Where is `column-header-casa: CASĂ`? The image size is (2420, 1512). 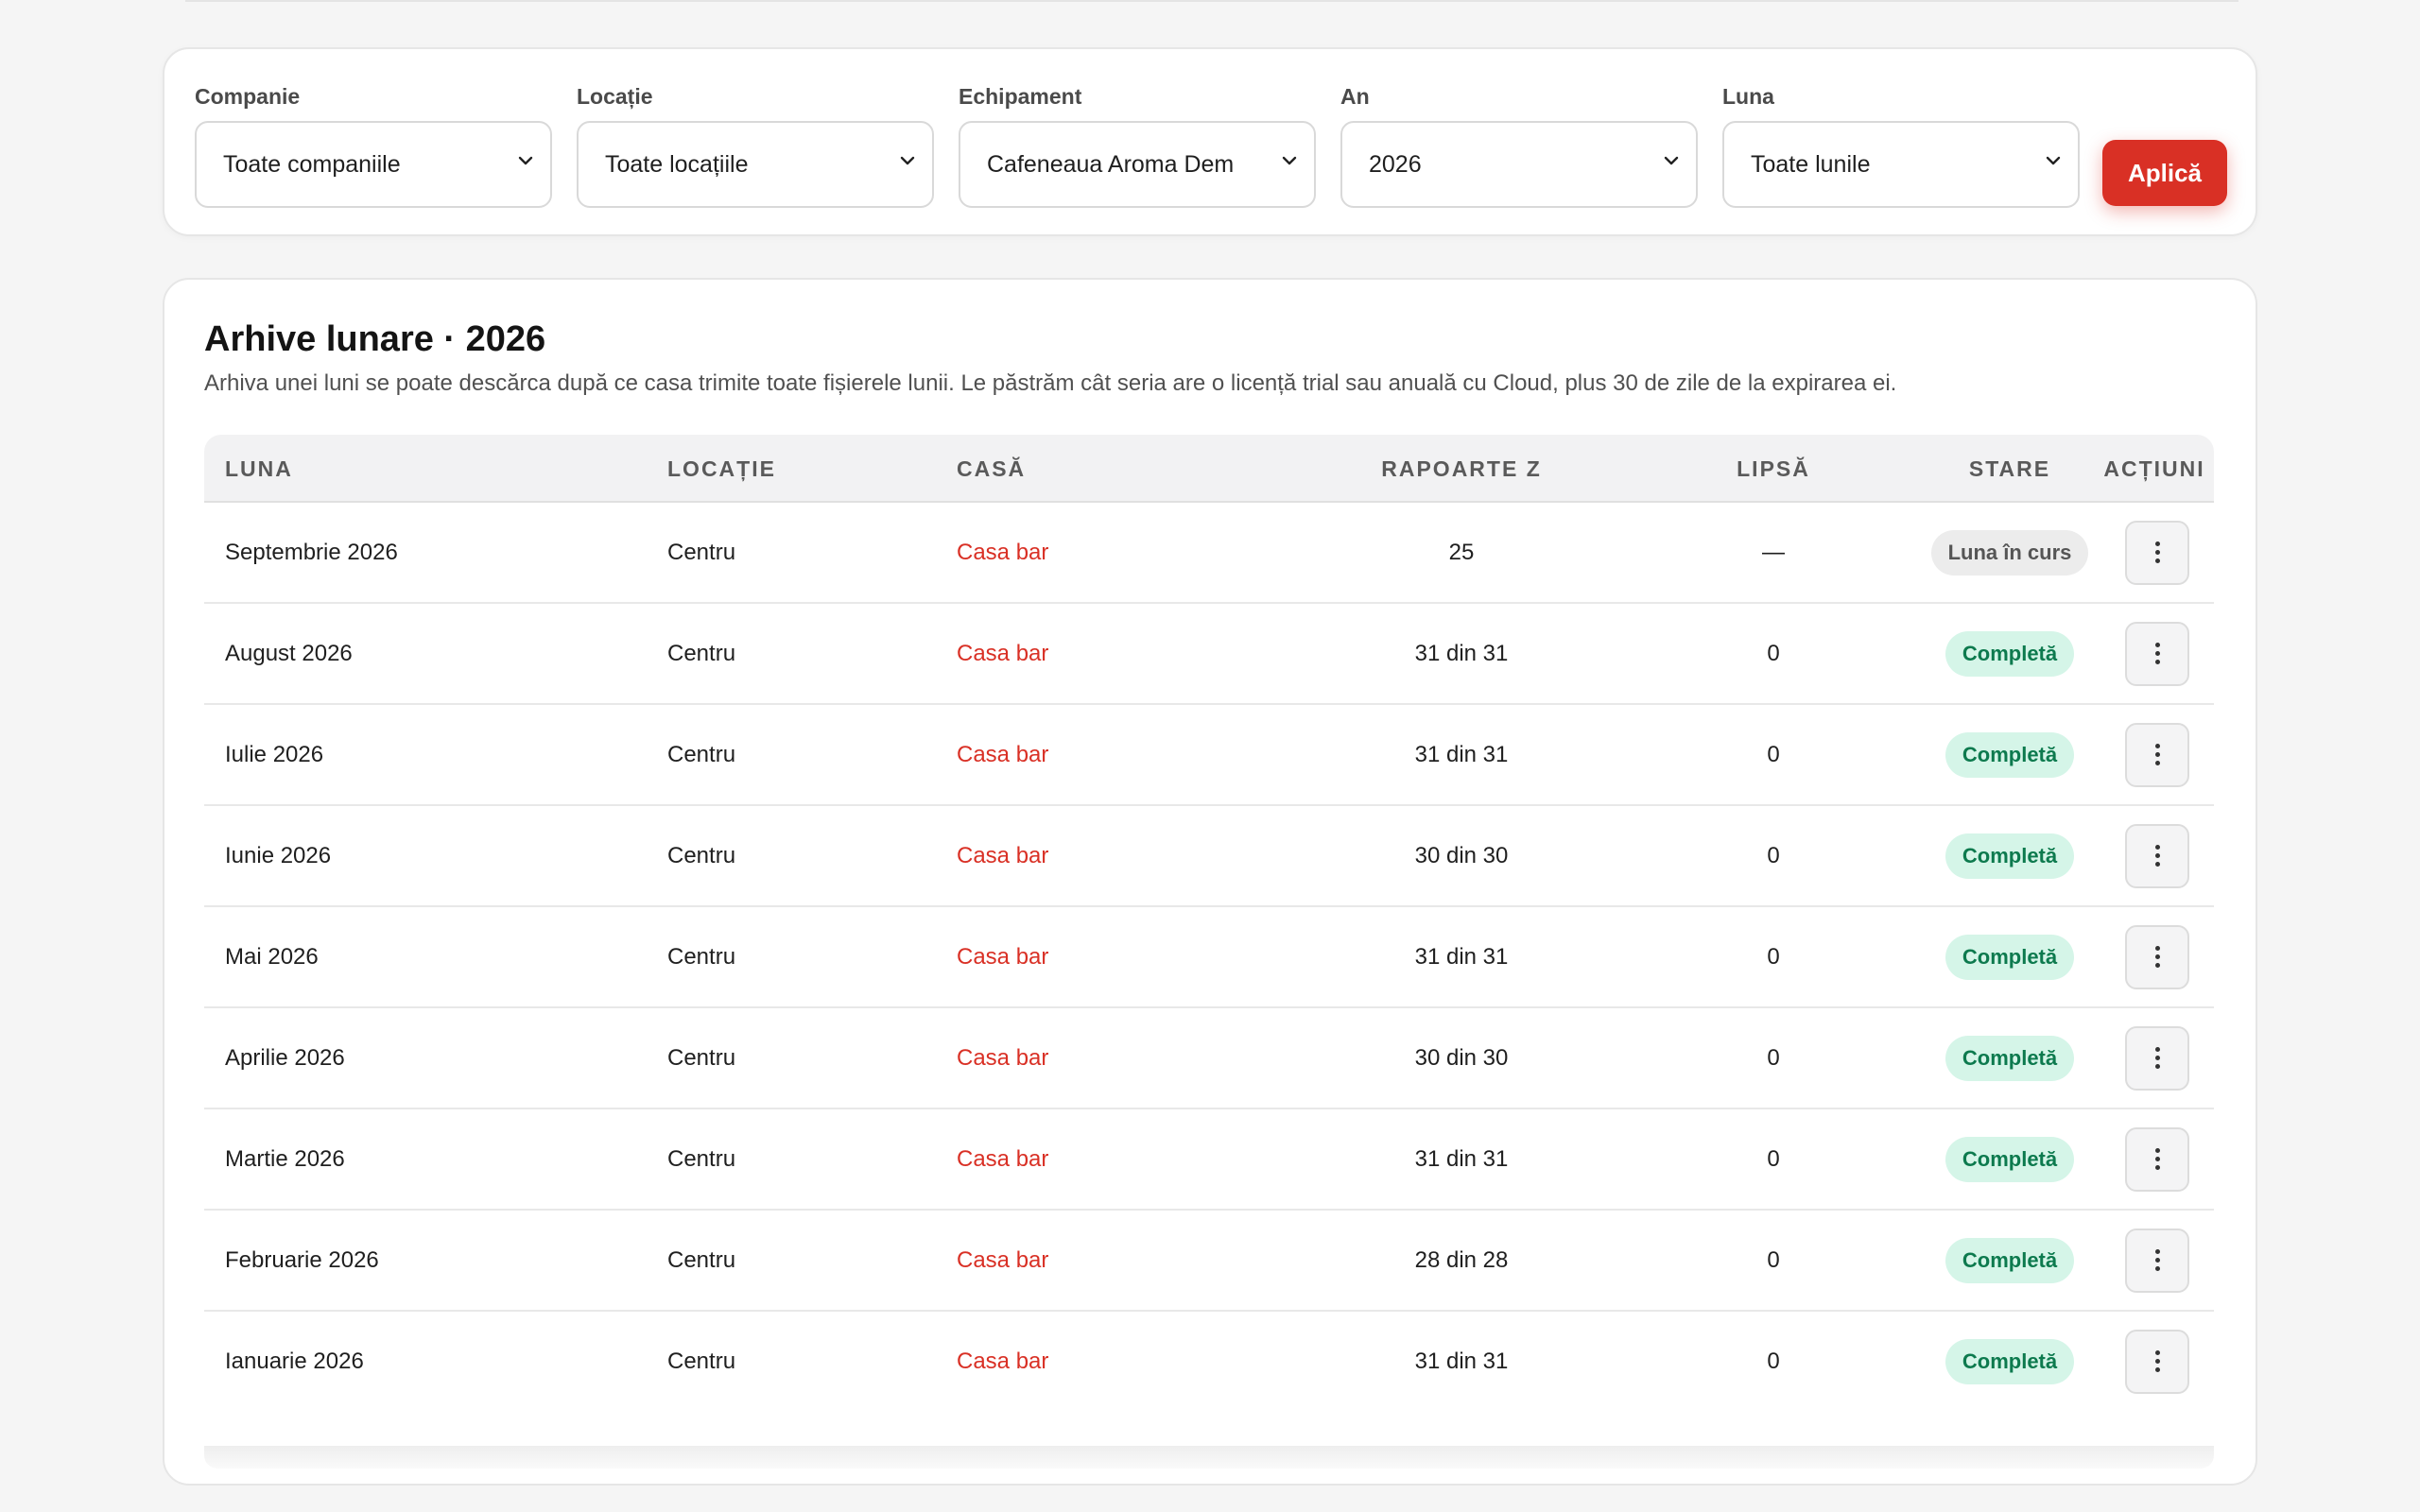
column-header-casa: CASĂ is located at coordinates (991, 469).